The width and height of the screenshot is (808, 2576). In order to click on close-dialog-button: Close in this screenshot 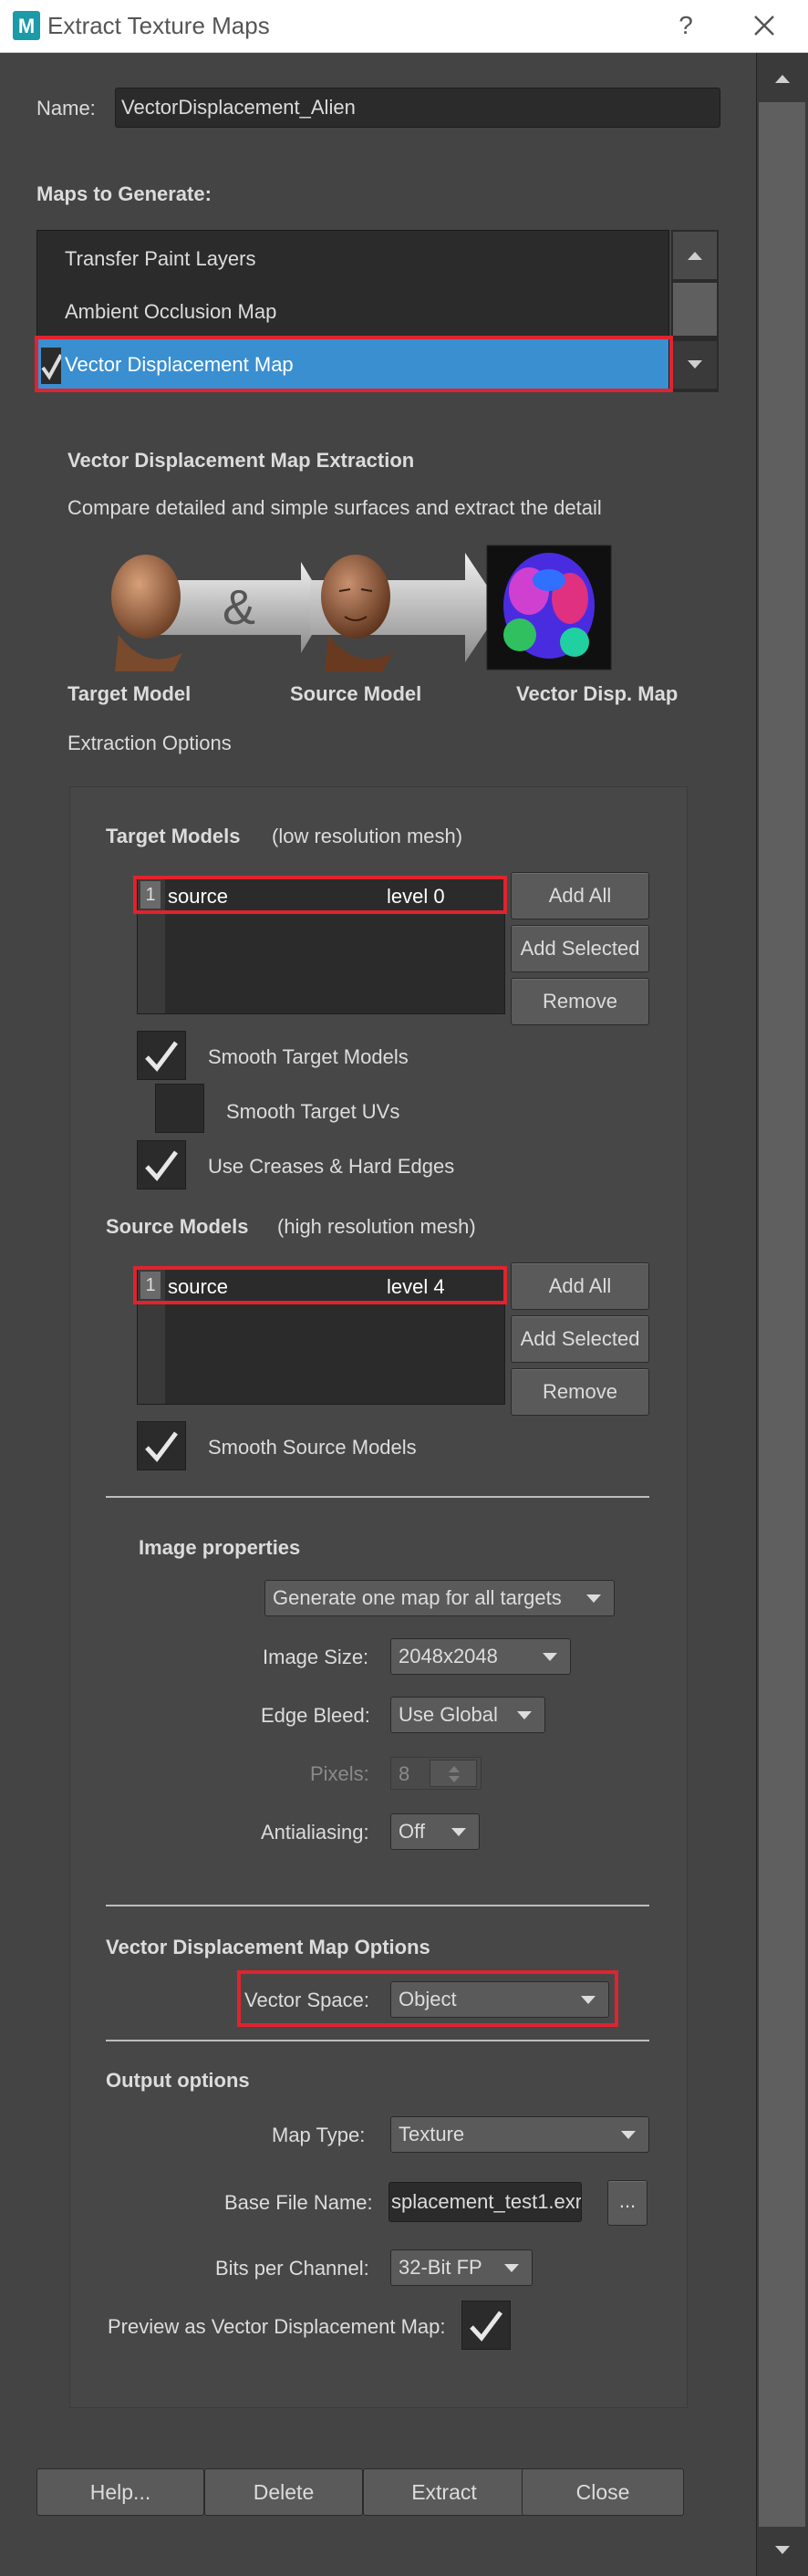, I will do `click(603, 2492)`.